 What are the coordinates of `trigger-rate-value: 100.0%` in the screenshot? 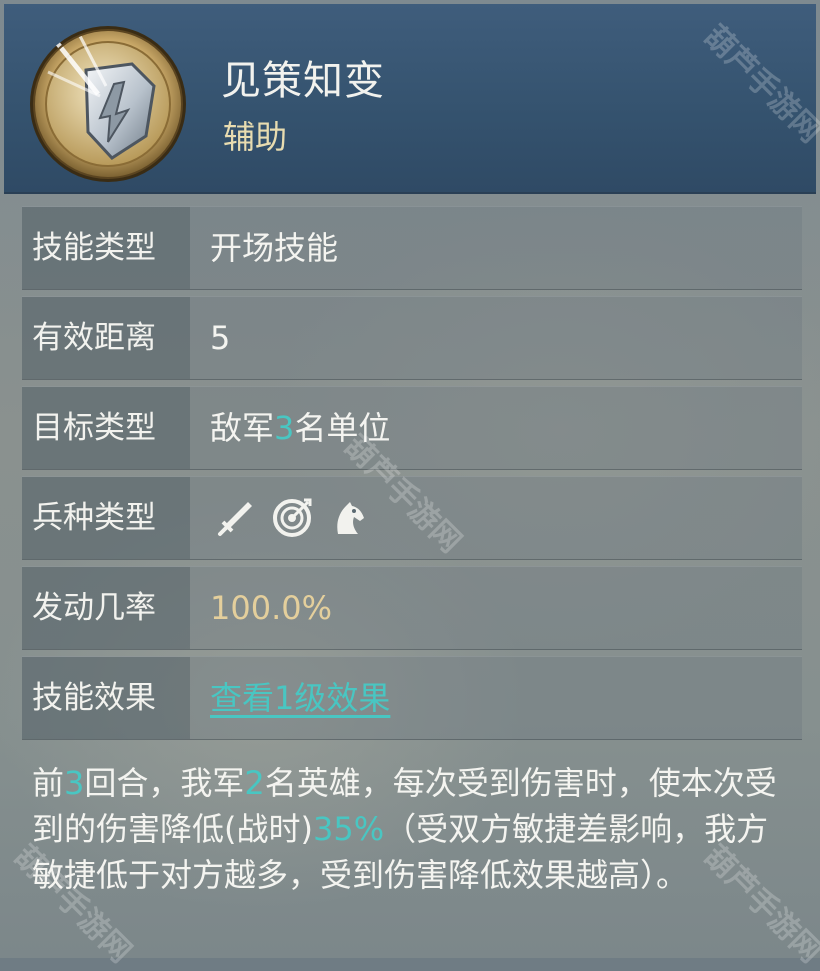 It's located at (271, 608).